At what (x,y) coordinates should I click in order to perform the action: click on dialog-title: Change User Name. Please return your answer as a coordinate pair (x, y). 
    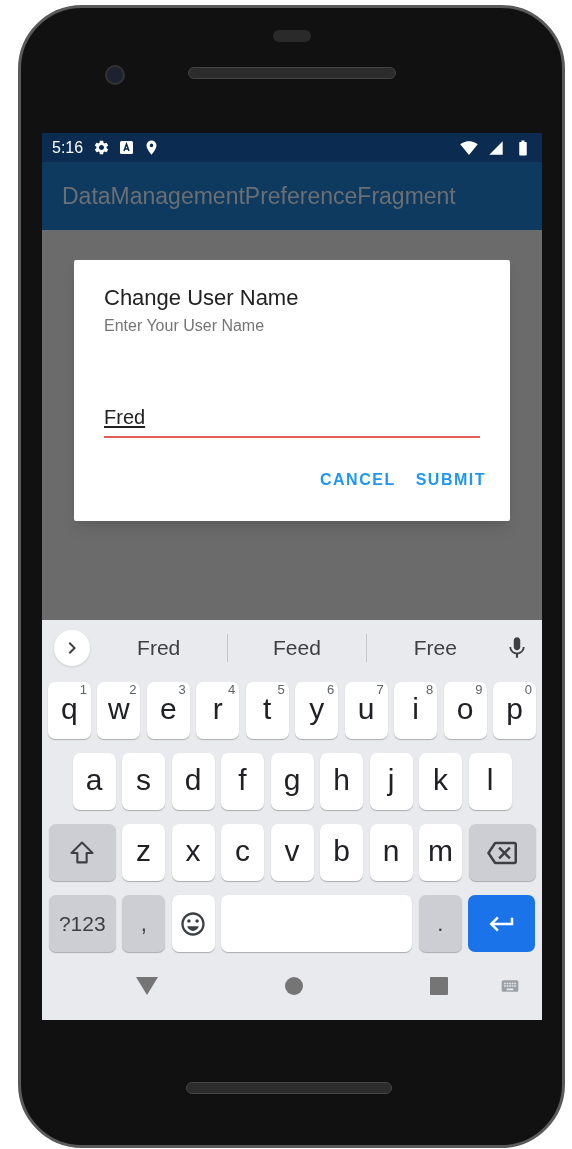
    Looking at the image, I should click on (202, 298).